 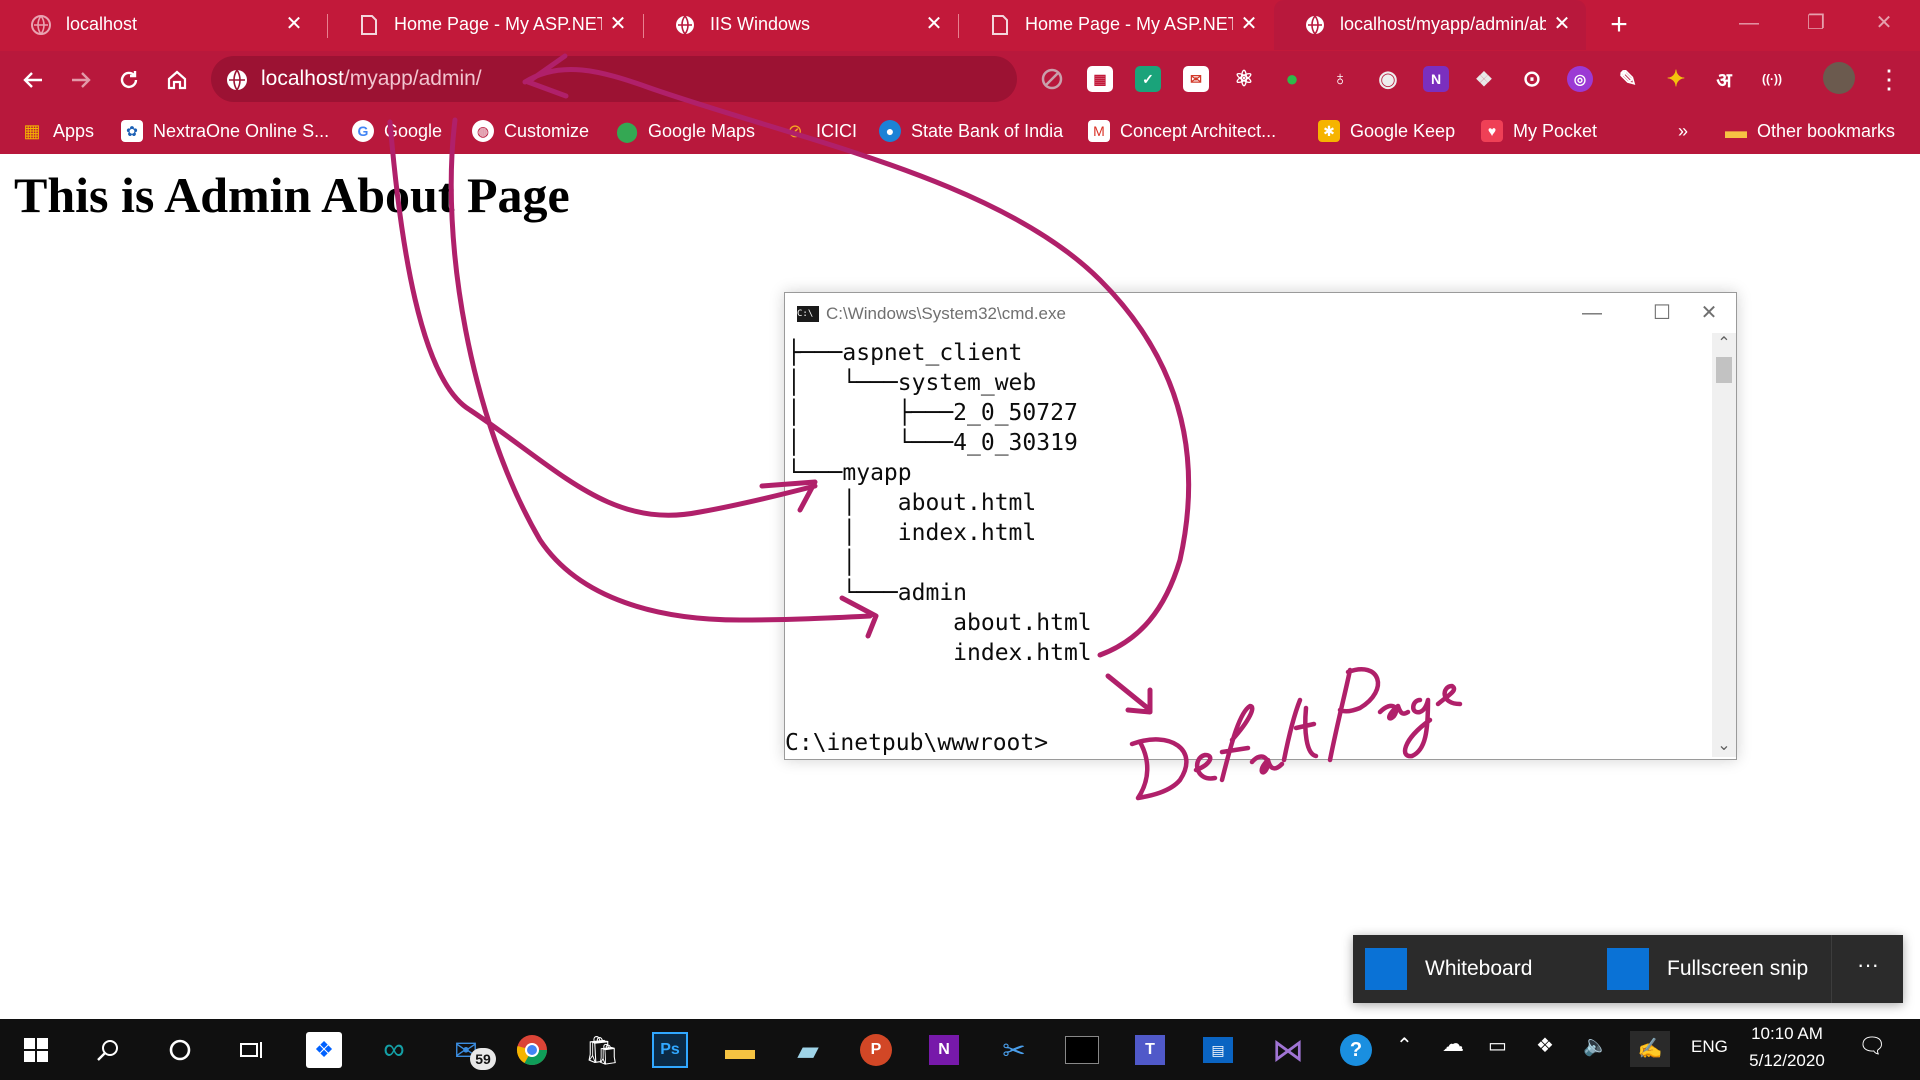 I want to click on taskbar-dropbox: ❖, so click(x=324, y=1050).